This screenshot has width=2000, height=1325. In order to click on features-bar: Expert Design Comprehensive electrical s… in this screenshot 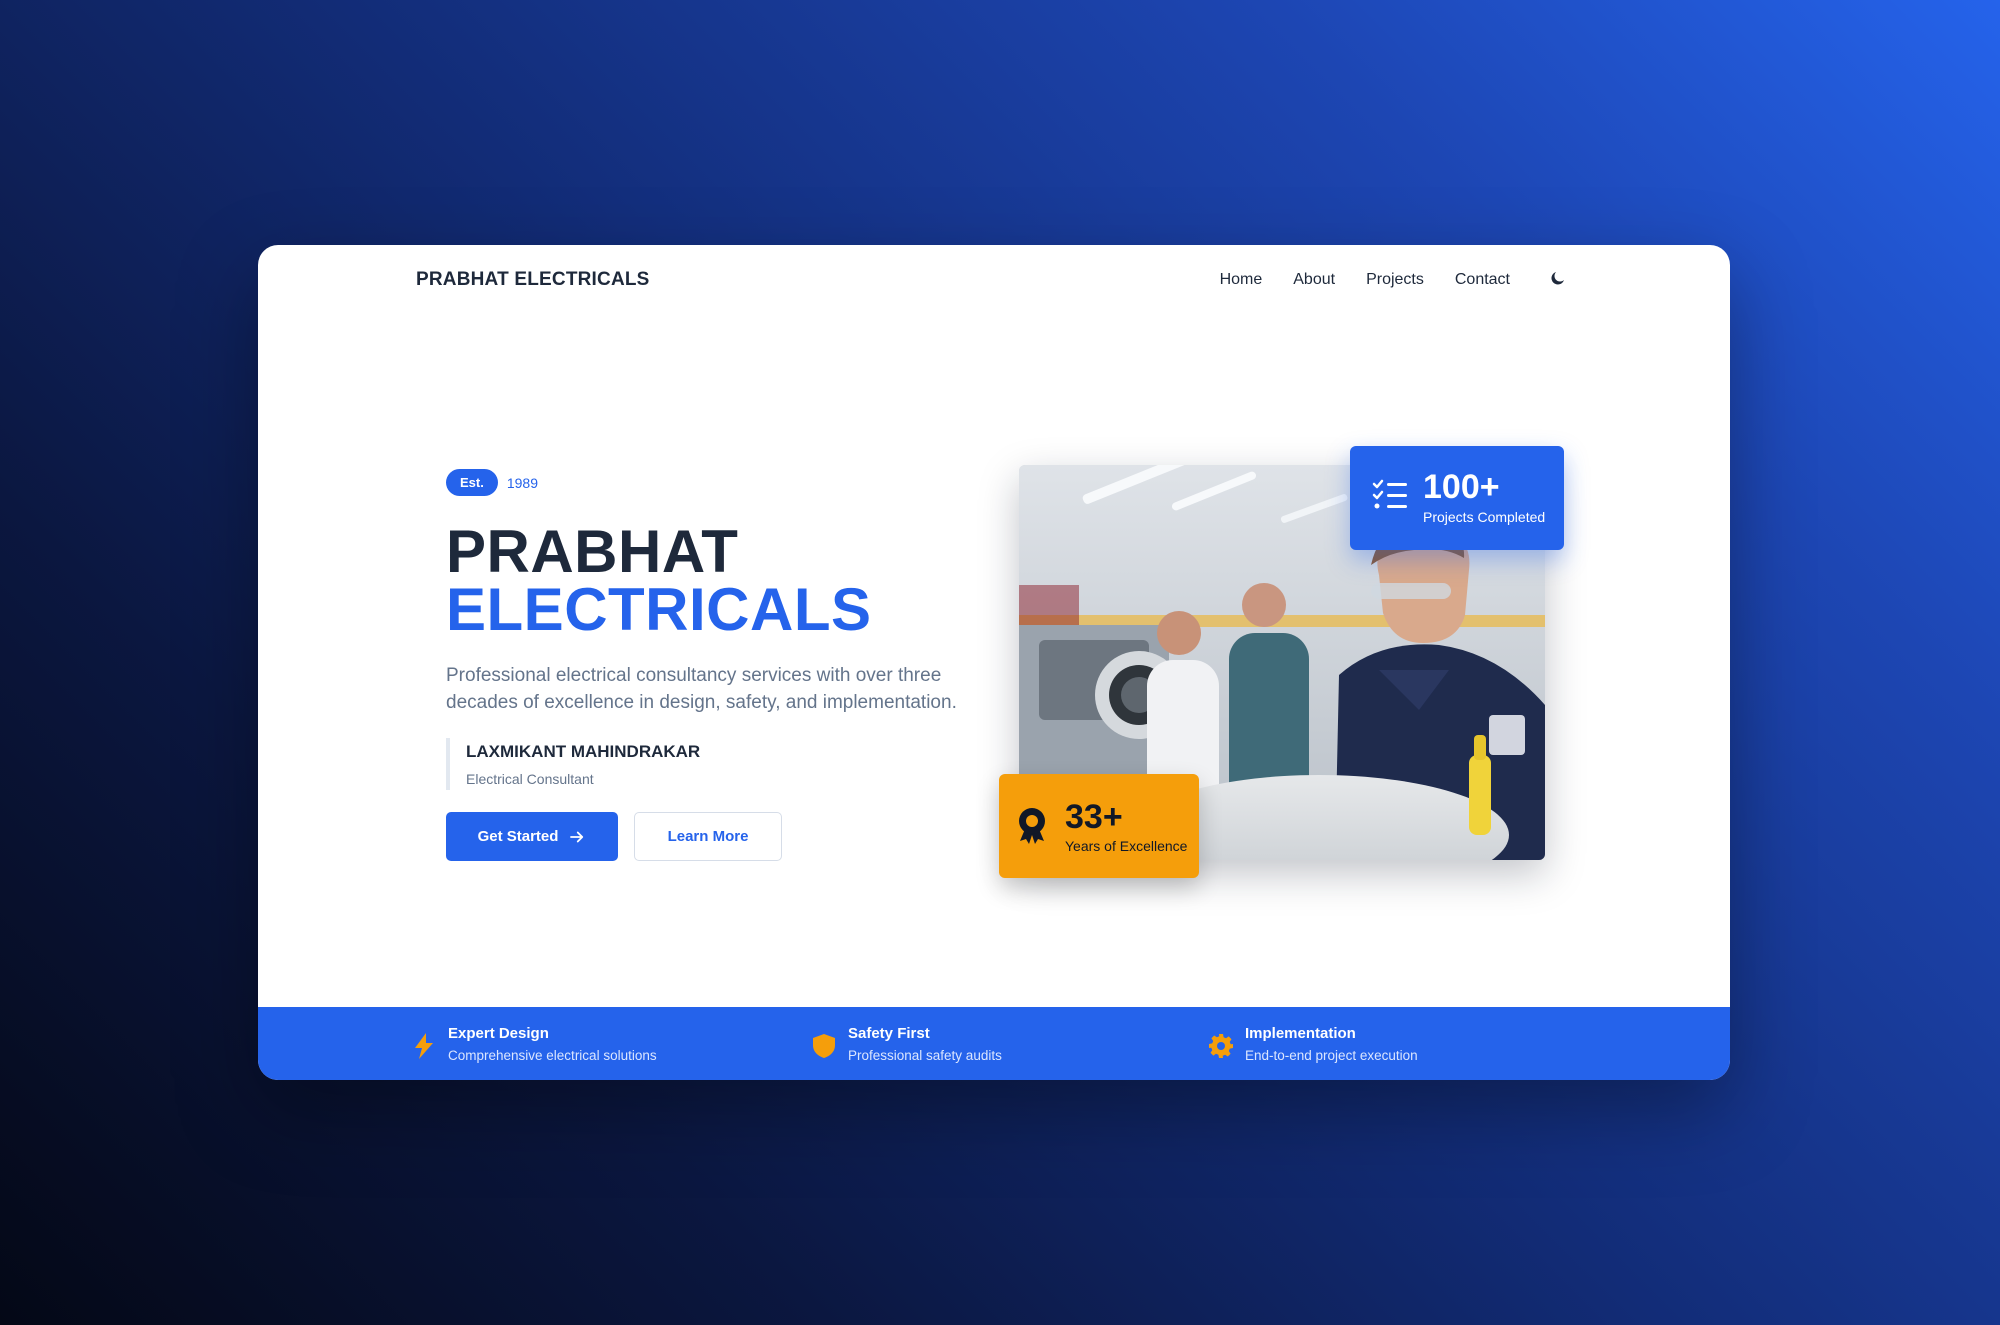, I will do `click(994, 1043)`.